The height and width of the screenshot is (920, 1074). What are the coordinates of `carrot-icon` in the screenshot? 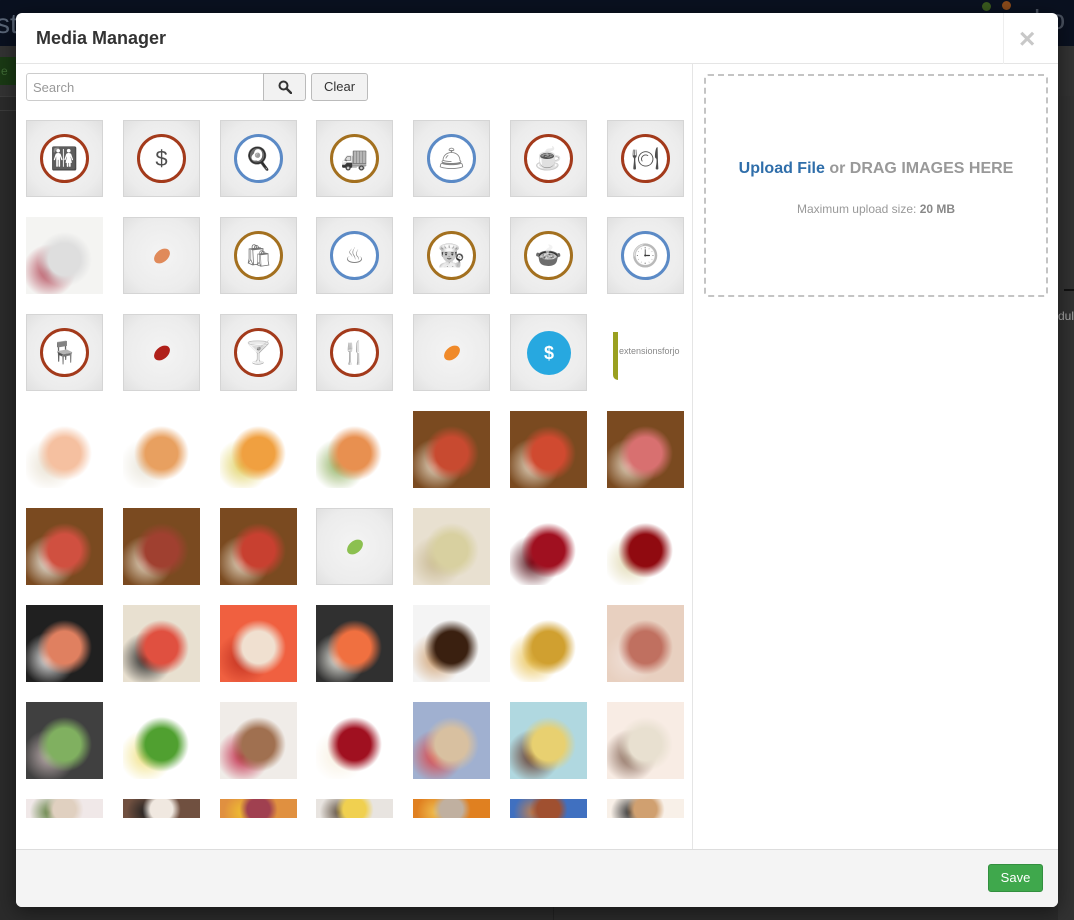 It's located at (451, 352).